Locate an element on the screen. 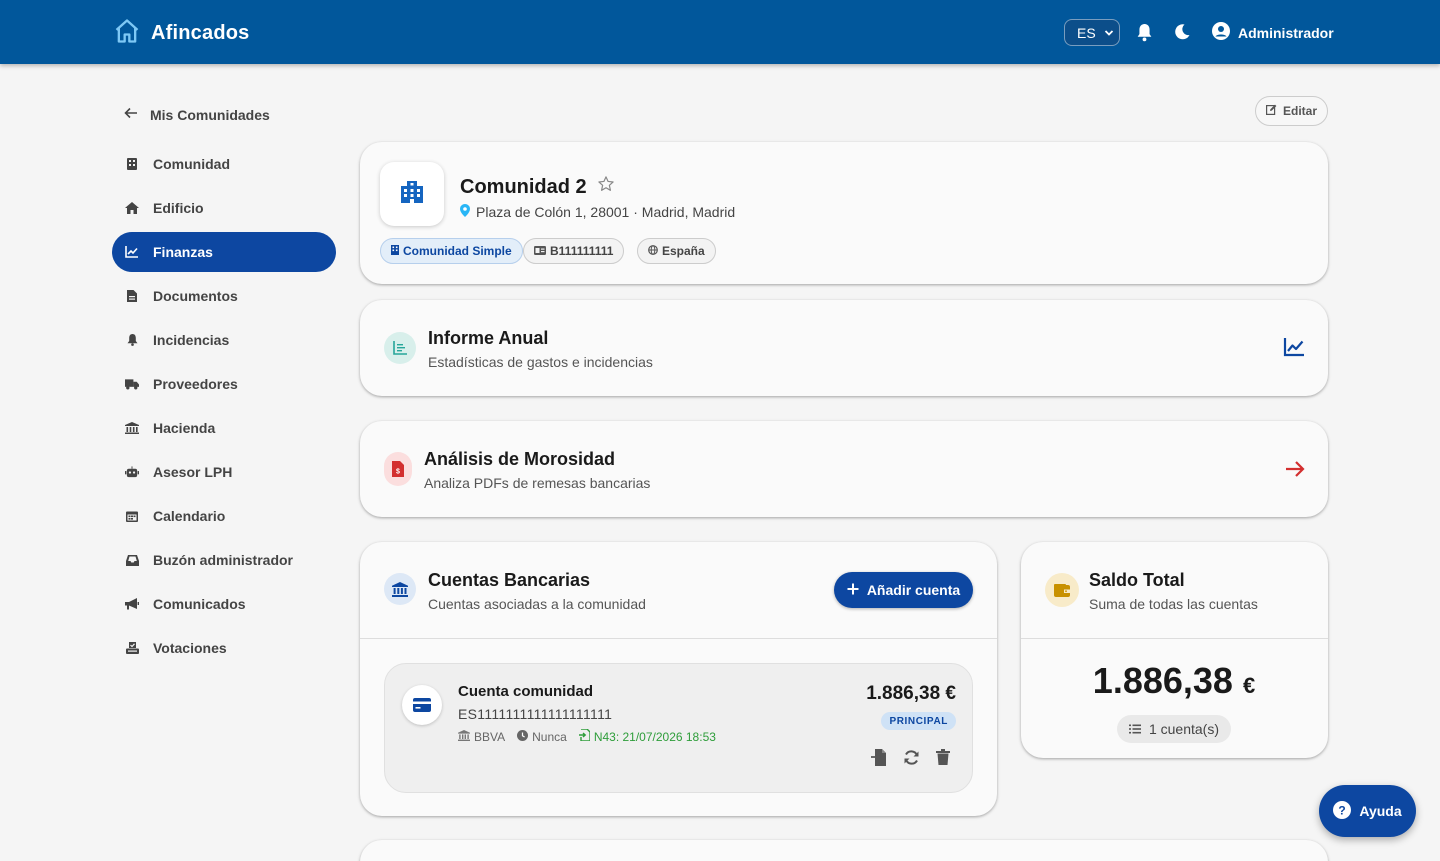 This screenshot has height=861, width=1440. bank-name-meta: BBVA is located at coordinates (482, 736).